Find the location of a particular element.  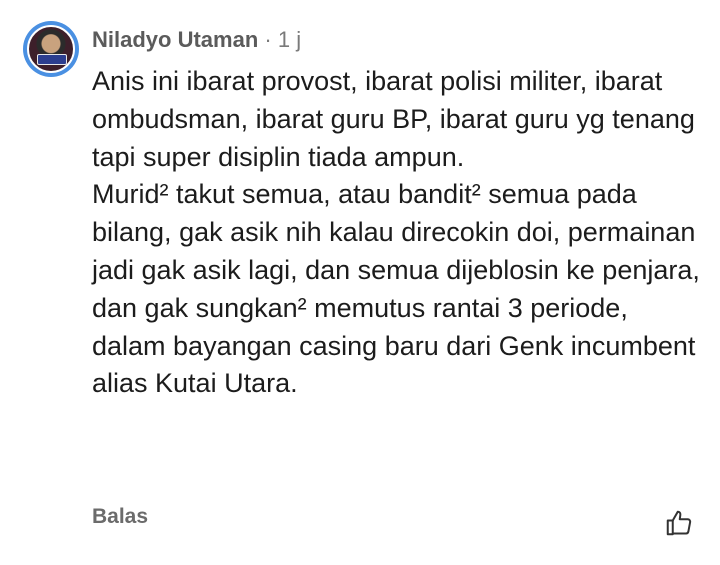

thumbs-up-icon is located at coordinates (679, 523).